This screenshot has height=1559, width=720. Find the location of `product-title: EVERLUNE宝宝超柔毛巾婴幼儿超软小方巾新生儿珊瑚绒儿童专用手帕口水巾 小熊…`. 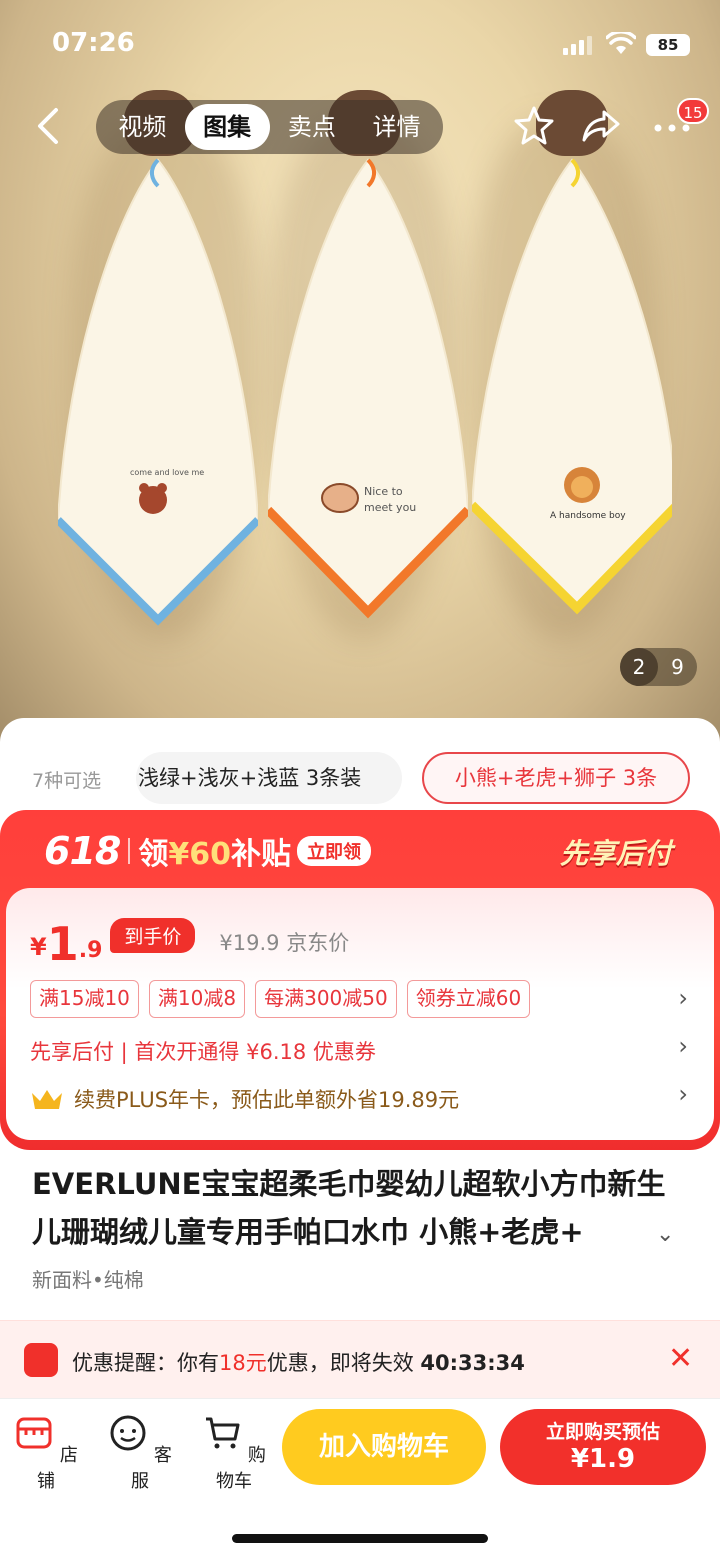

product-title: EVERLUNE宝宝超柔毛巾婴幼儿超软小方巾新生儿珊瑚绒儿童专用手帕口水巾 小熊… is located at coordinates (349, 1208).